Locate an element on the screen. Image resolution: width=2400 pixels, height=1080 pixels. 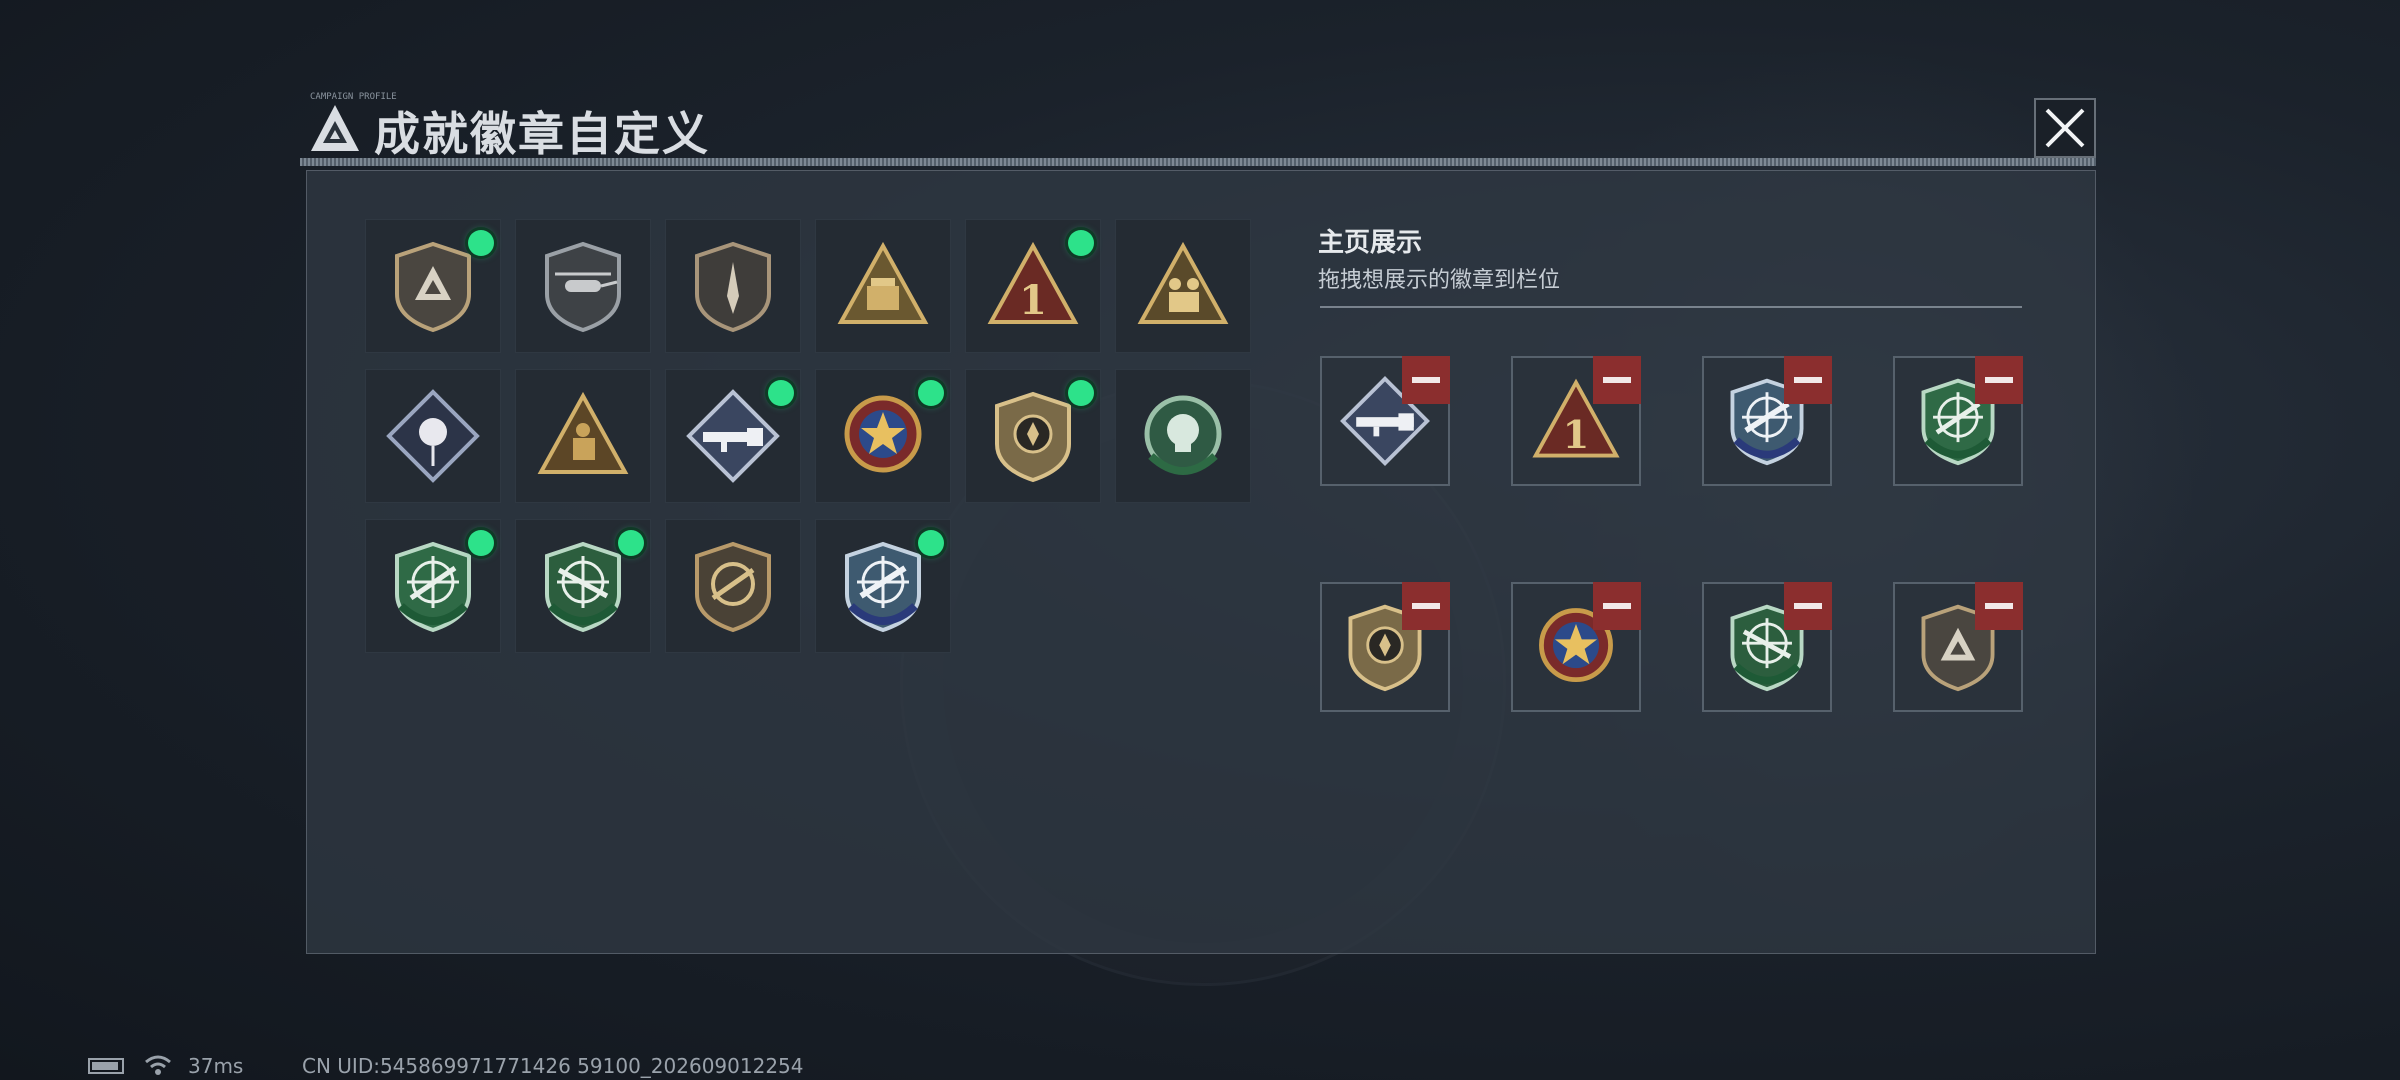
blue-rocket-crosshair-badge-icon is located at coordinates (883, 587).